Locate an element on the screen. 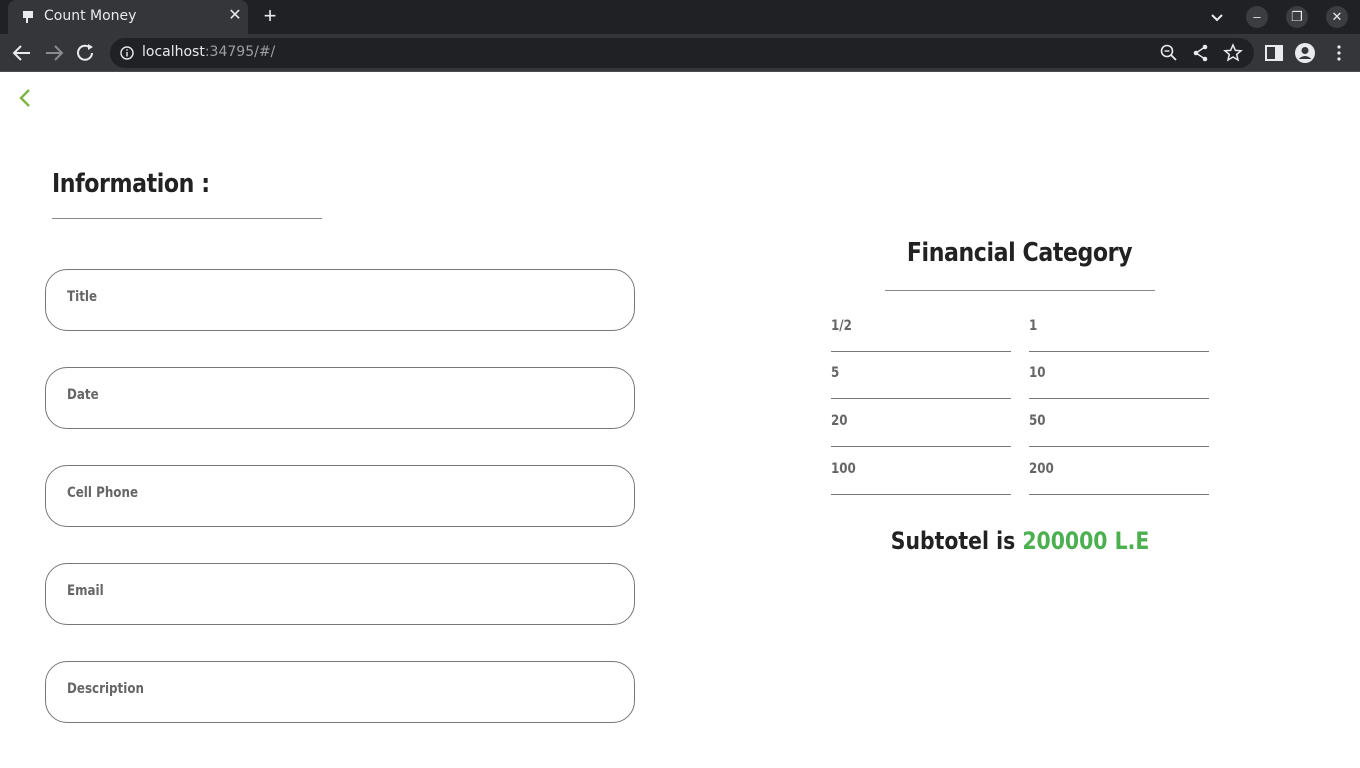  denomination-label: 20 is located at coordinates (839, 421).